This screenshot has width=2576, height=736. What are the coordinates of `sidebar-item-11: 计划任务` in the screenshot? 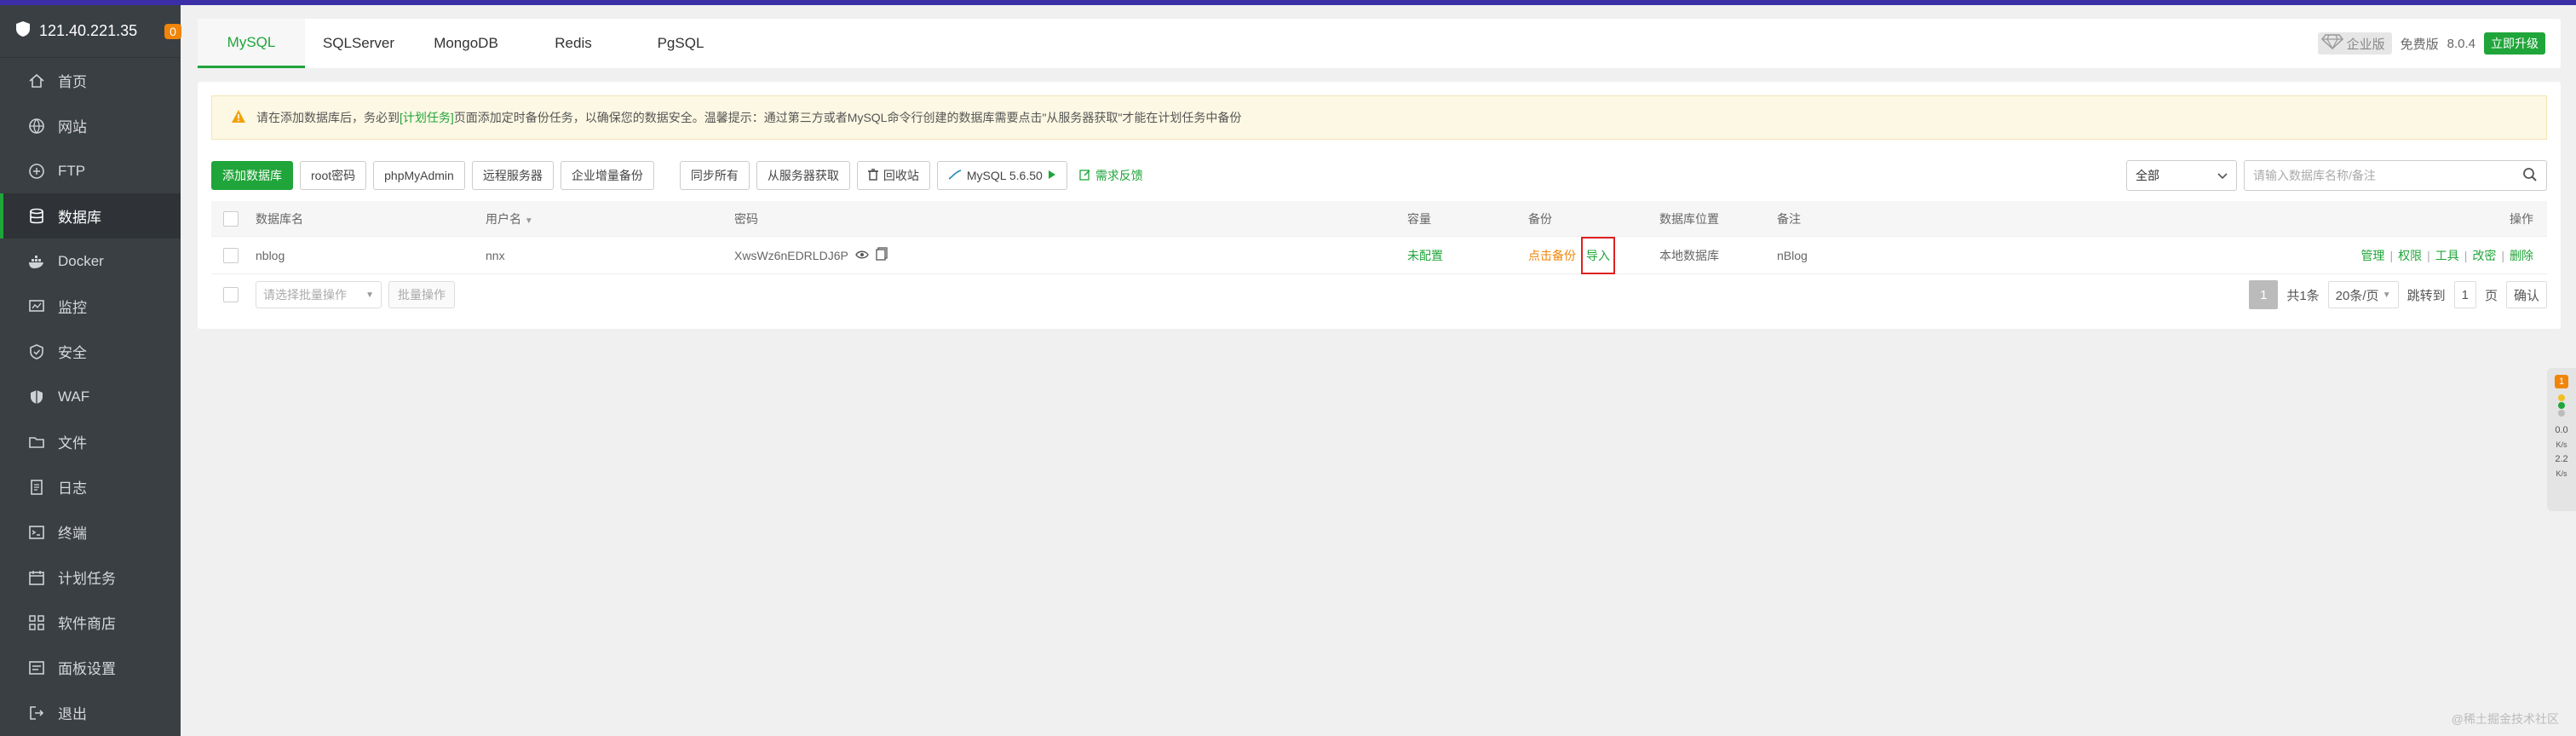 It's located at (91, 578).